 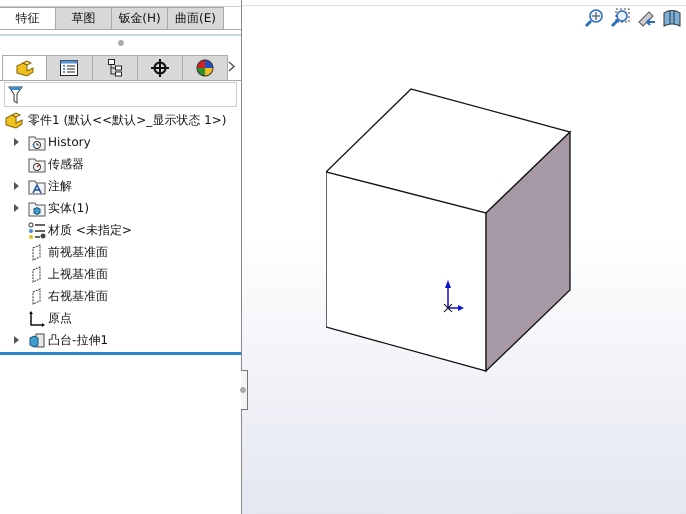 What do you see at coordinates (84, 18) in the screenshot?
I see `tab: 草图` at bounding box center [84, 18].